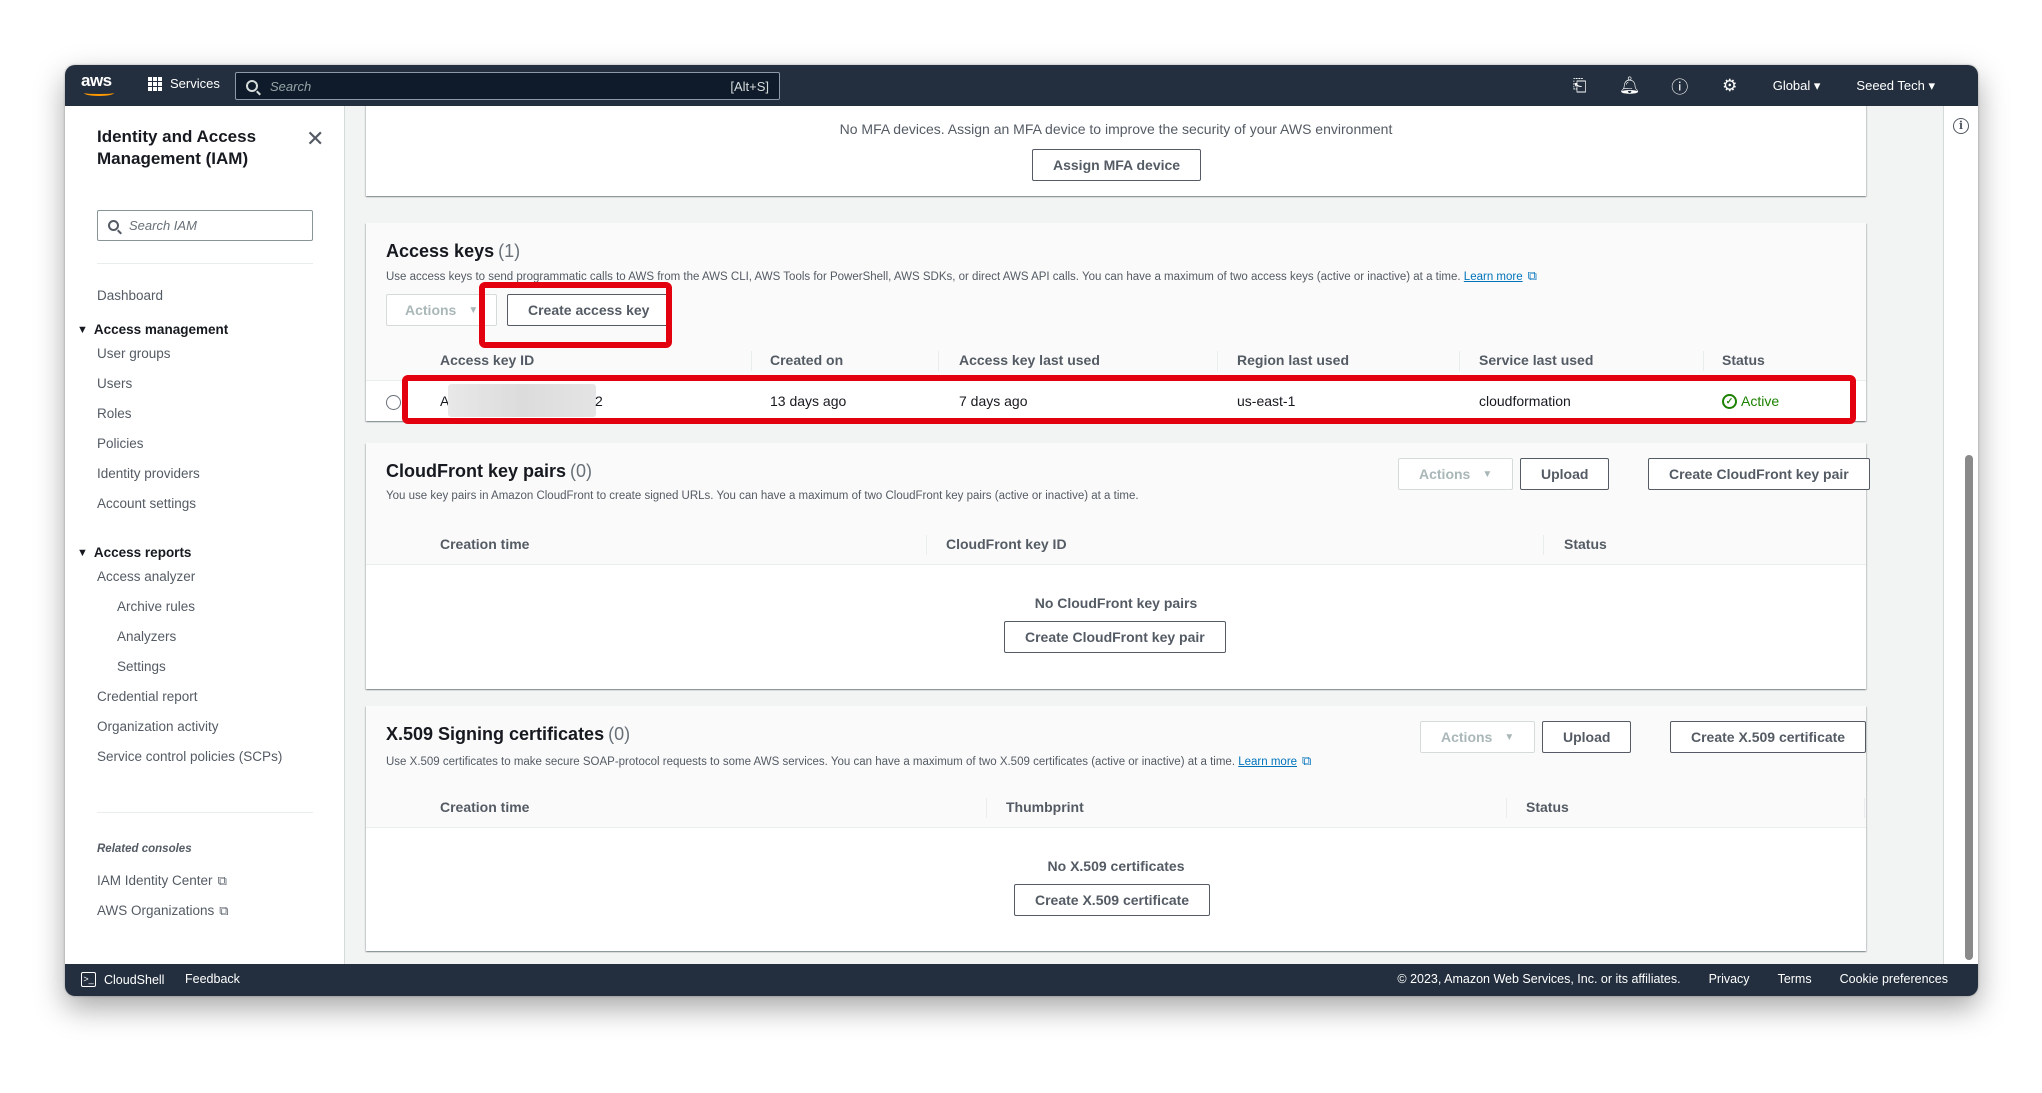  I want to click on status-text: Active, so click(1760, 401).